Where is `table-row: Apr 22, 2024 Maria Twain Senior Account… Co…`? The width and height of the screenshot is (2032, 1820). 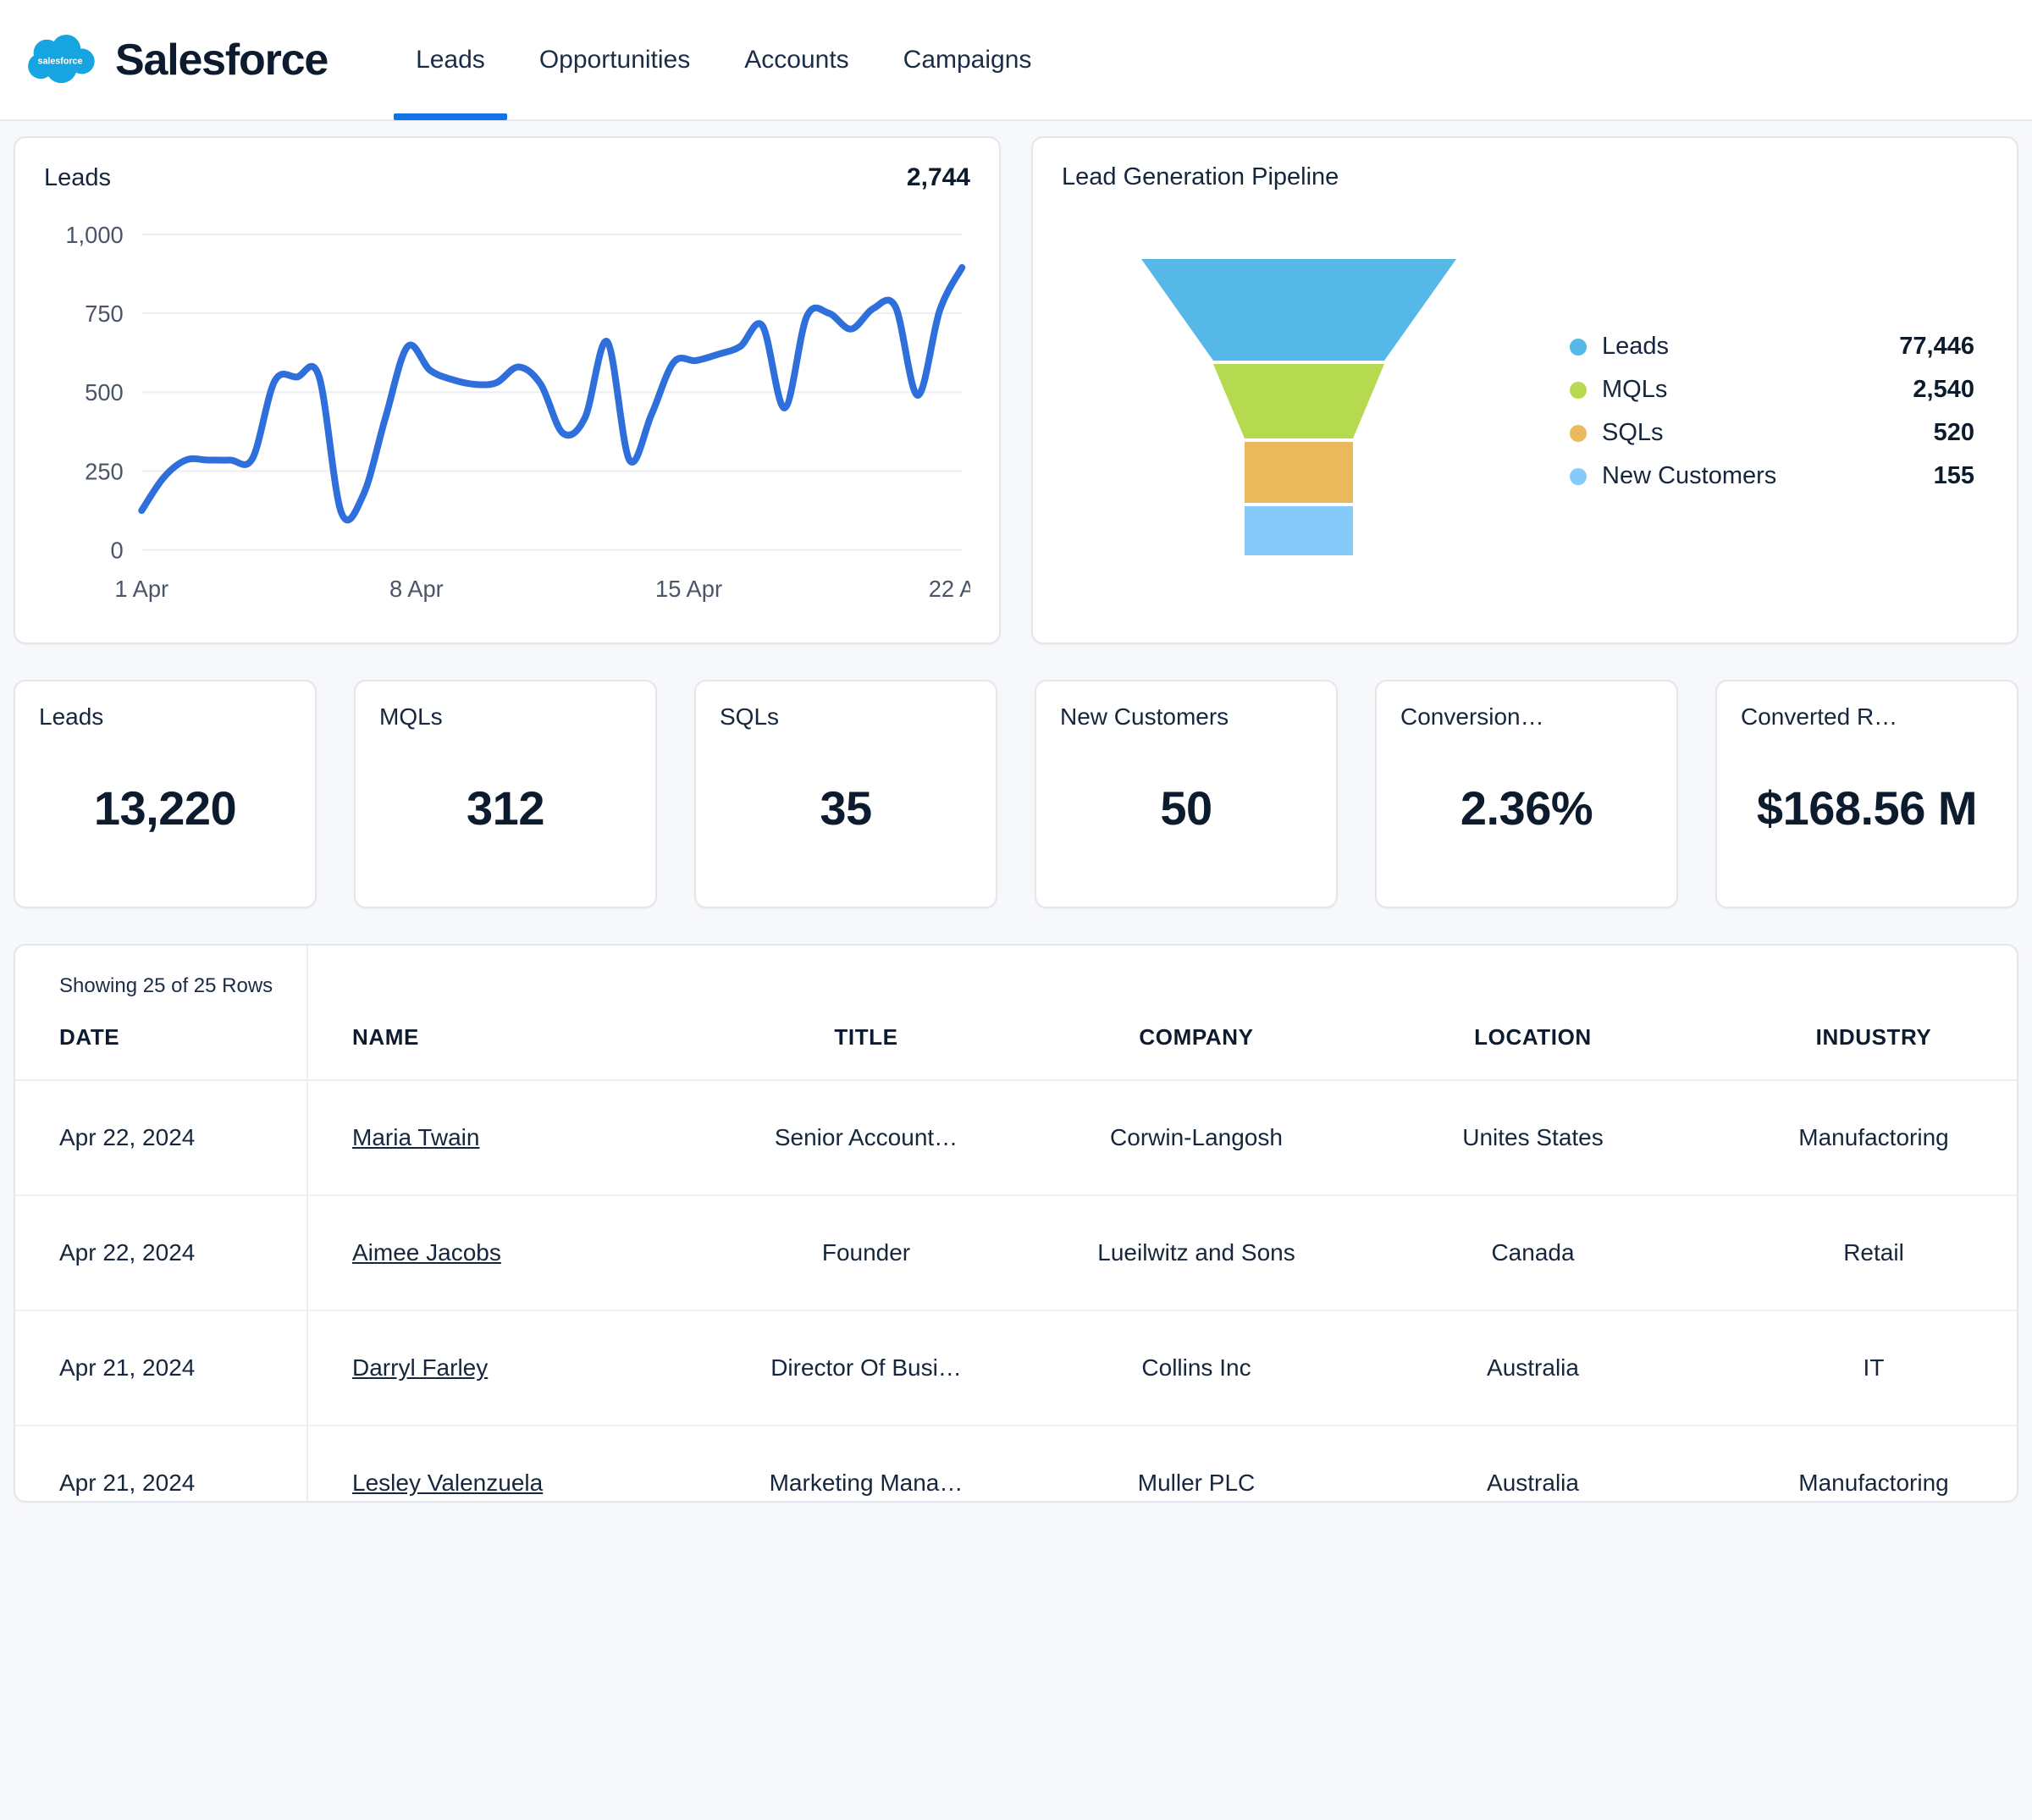
table-row: Apr 22, 2024 Maria Twain Senior Account… Co… is located at coordinates (1016, 1137).